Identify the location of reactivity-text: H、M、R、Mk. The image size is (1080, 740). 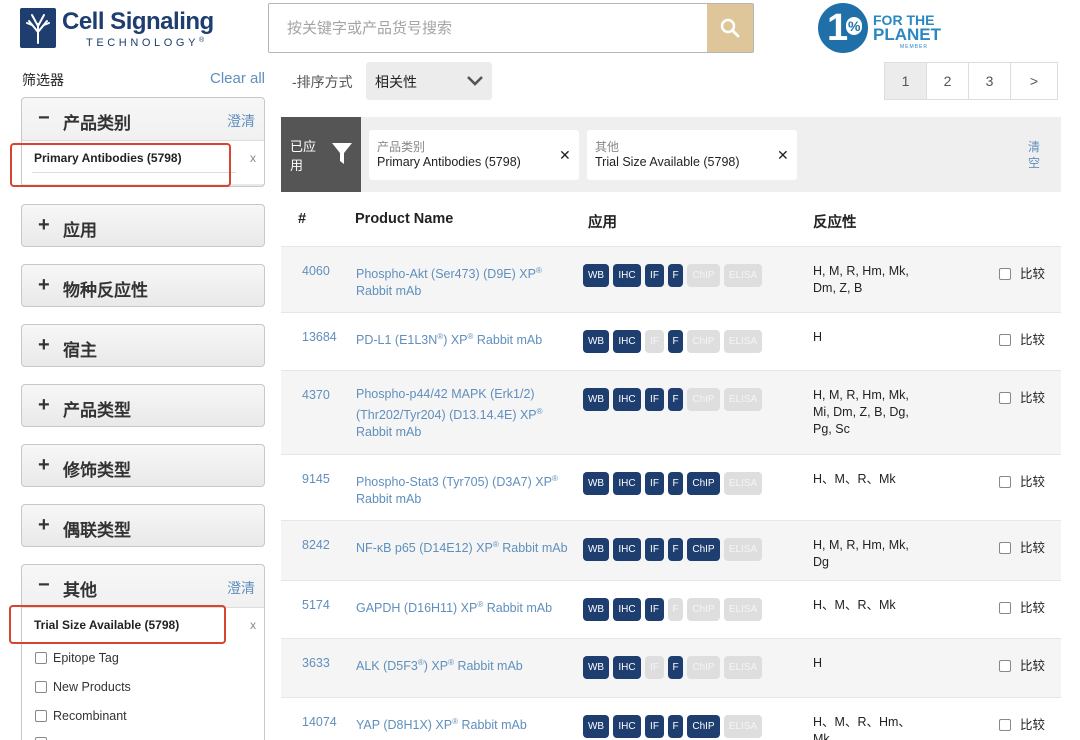
(854, 479).